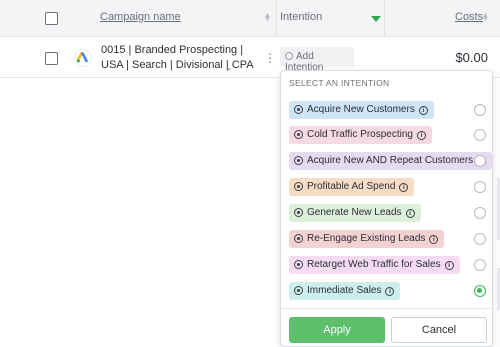 The height and width of the screenshot is (347, 500). I want to click on intention-option: Retarget Web Traffic for Sales i, so click(374, 265).